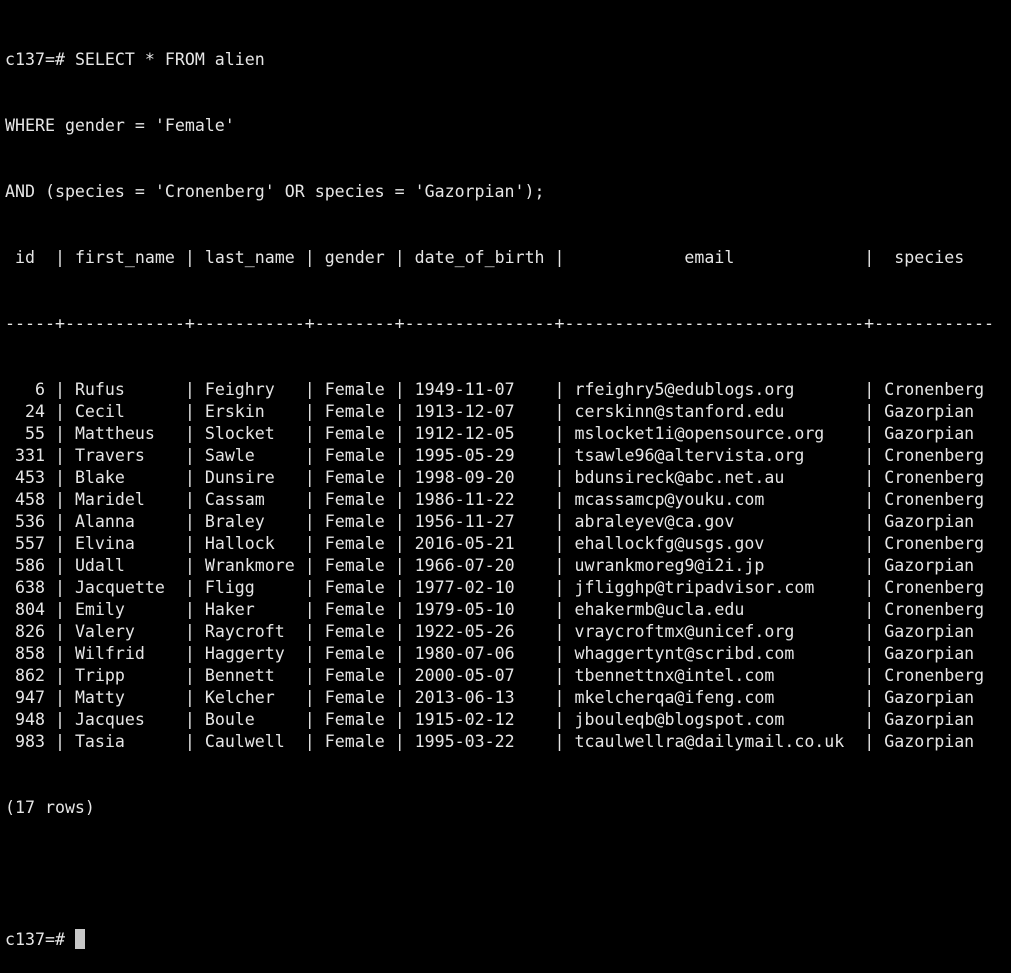 This screenshot has width=1011, height=973. What do you see at coordinates (714, 455) in the screenshot?
I see `cell-email: tsawle96@altervista.org` at bounding box center [714, 455].